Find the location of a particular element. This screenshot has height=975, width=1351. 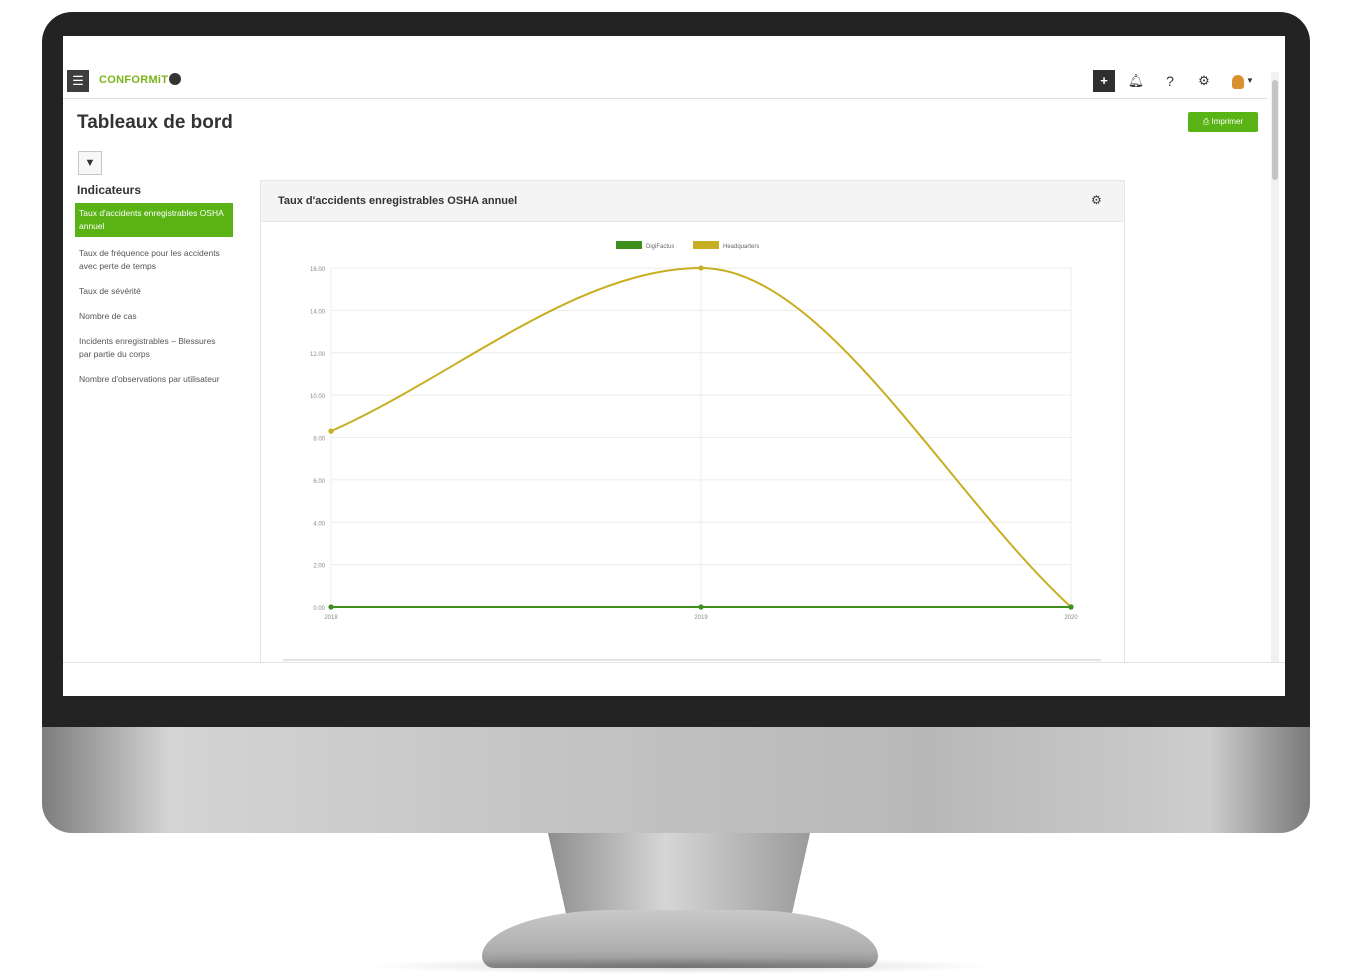

y-tick-label: 14.00 is located at coordinates (318, 312).